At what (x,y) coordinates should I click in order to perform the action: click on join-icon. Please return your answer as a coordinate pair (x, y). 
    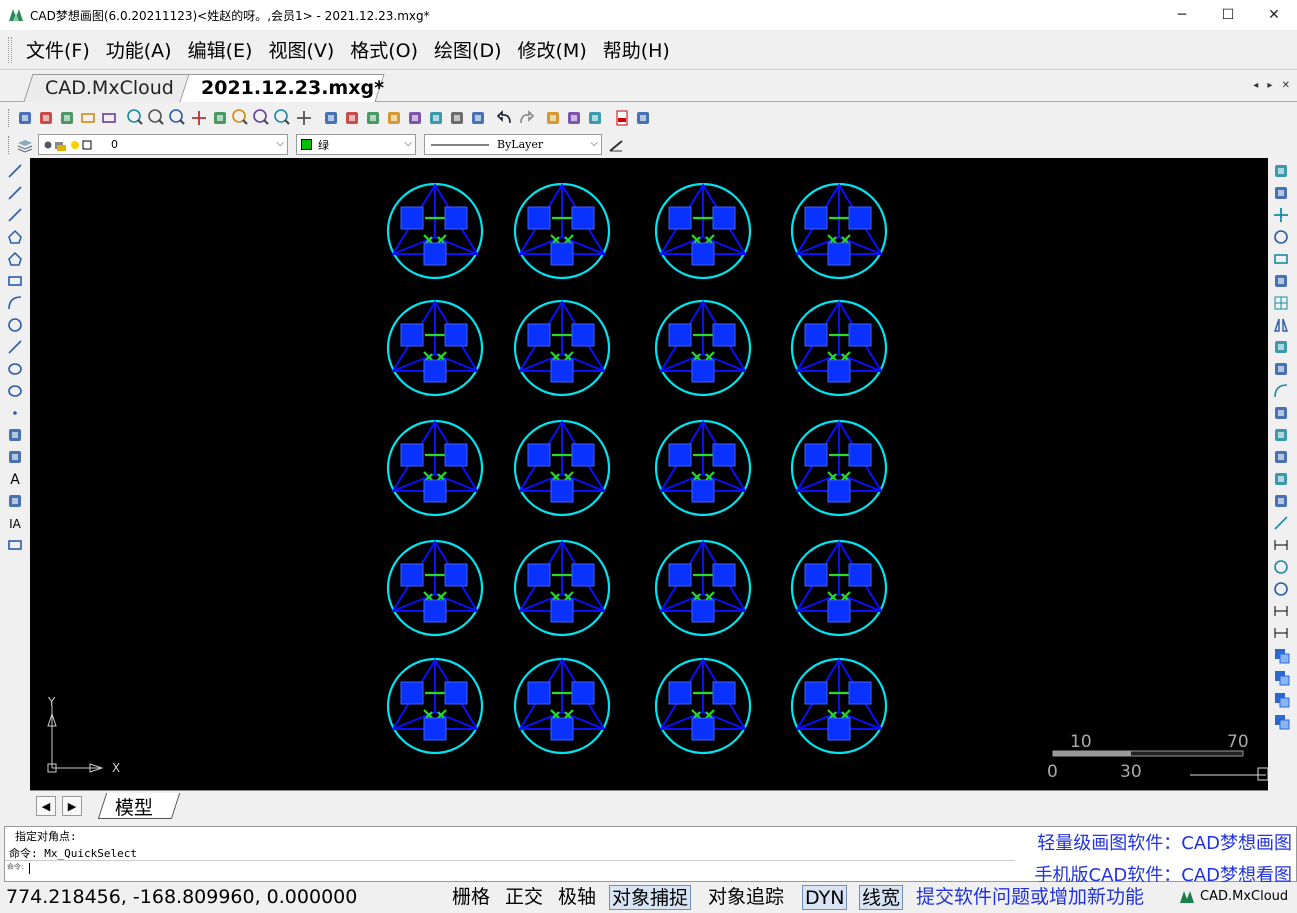
    Looking at the image, I should click on (1281, 501).